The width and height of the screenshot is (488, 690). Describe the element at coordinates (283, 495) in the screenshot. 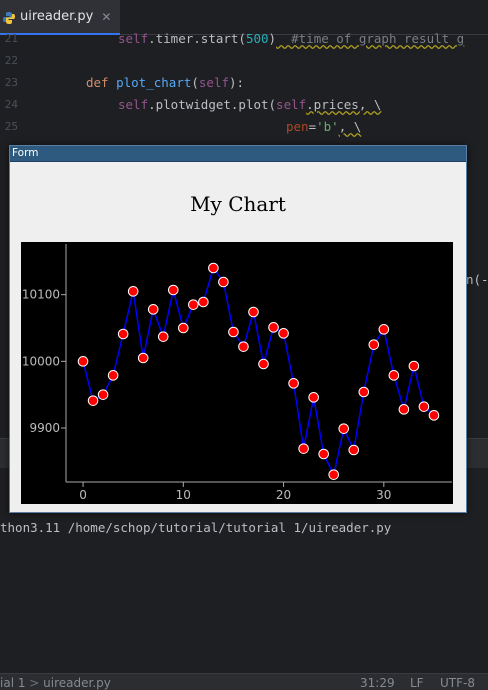

I see `x-tick-label: 20` at that location.